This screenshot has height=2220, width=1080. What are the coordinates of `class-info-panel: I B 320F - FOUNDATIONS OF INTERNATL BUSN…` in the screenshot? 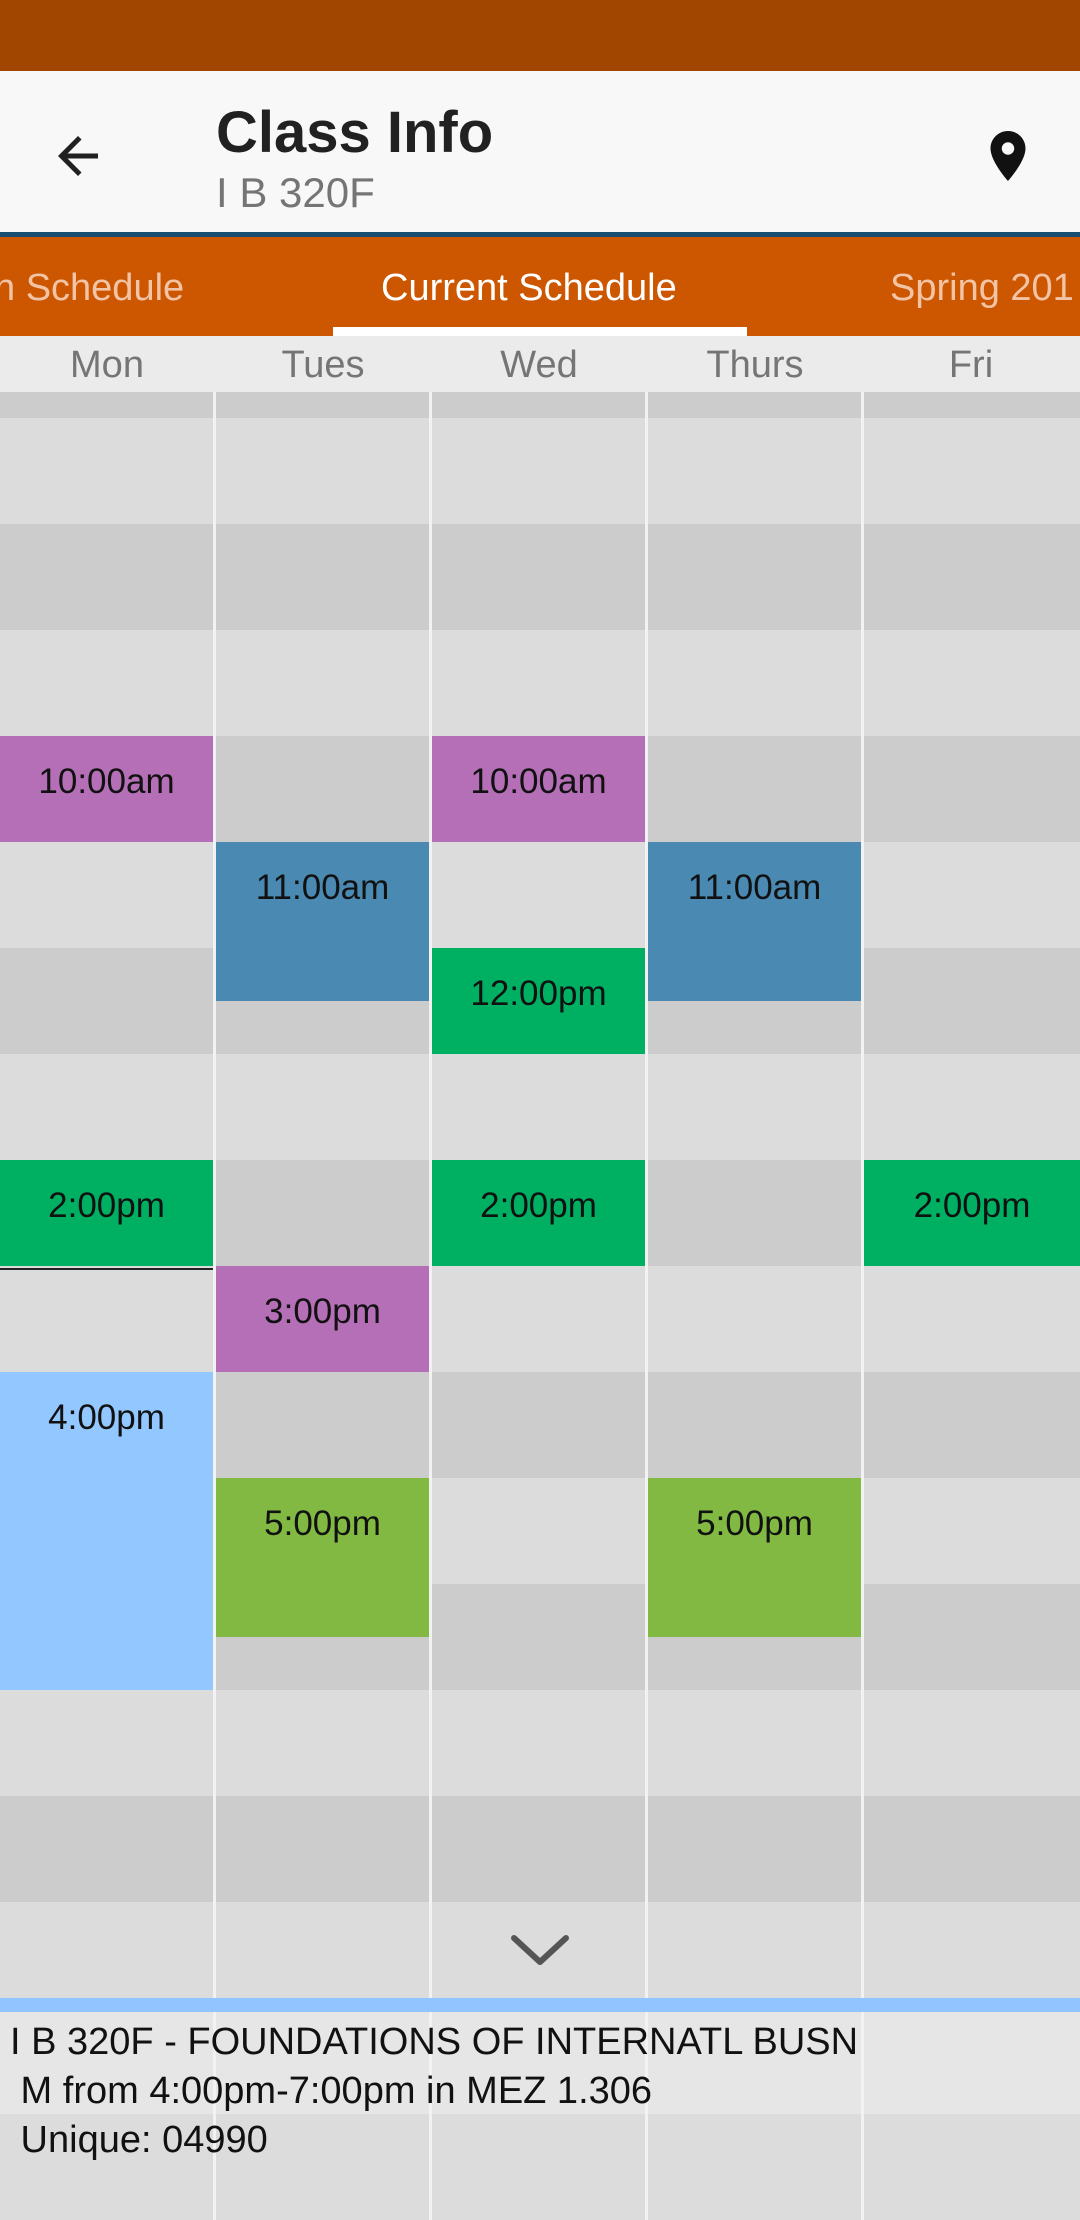 It's located at (434, 2091).